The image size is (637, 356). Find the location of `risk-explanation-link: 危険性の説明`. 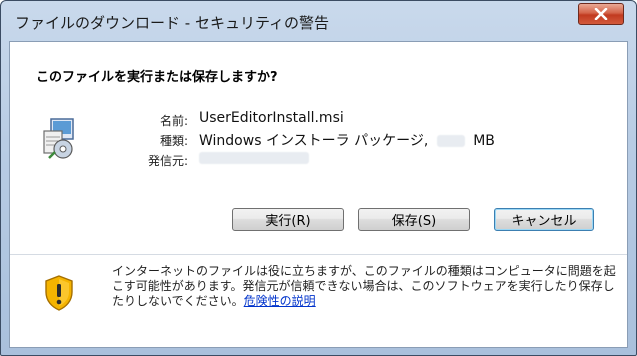

risk-explanation-link: 危険性の説明 is located at coordinates (280, 301).